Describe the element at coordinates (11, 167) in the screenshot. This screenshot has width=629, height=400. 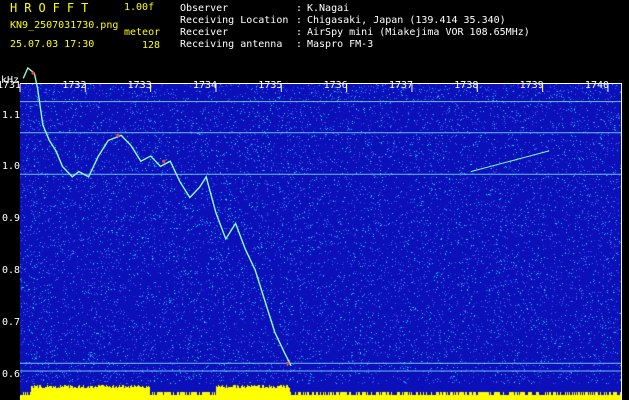
I see `y-tick-label: 1.0` at that location.